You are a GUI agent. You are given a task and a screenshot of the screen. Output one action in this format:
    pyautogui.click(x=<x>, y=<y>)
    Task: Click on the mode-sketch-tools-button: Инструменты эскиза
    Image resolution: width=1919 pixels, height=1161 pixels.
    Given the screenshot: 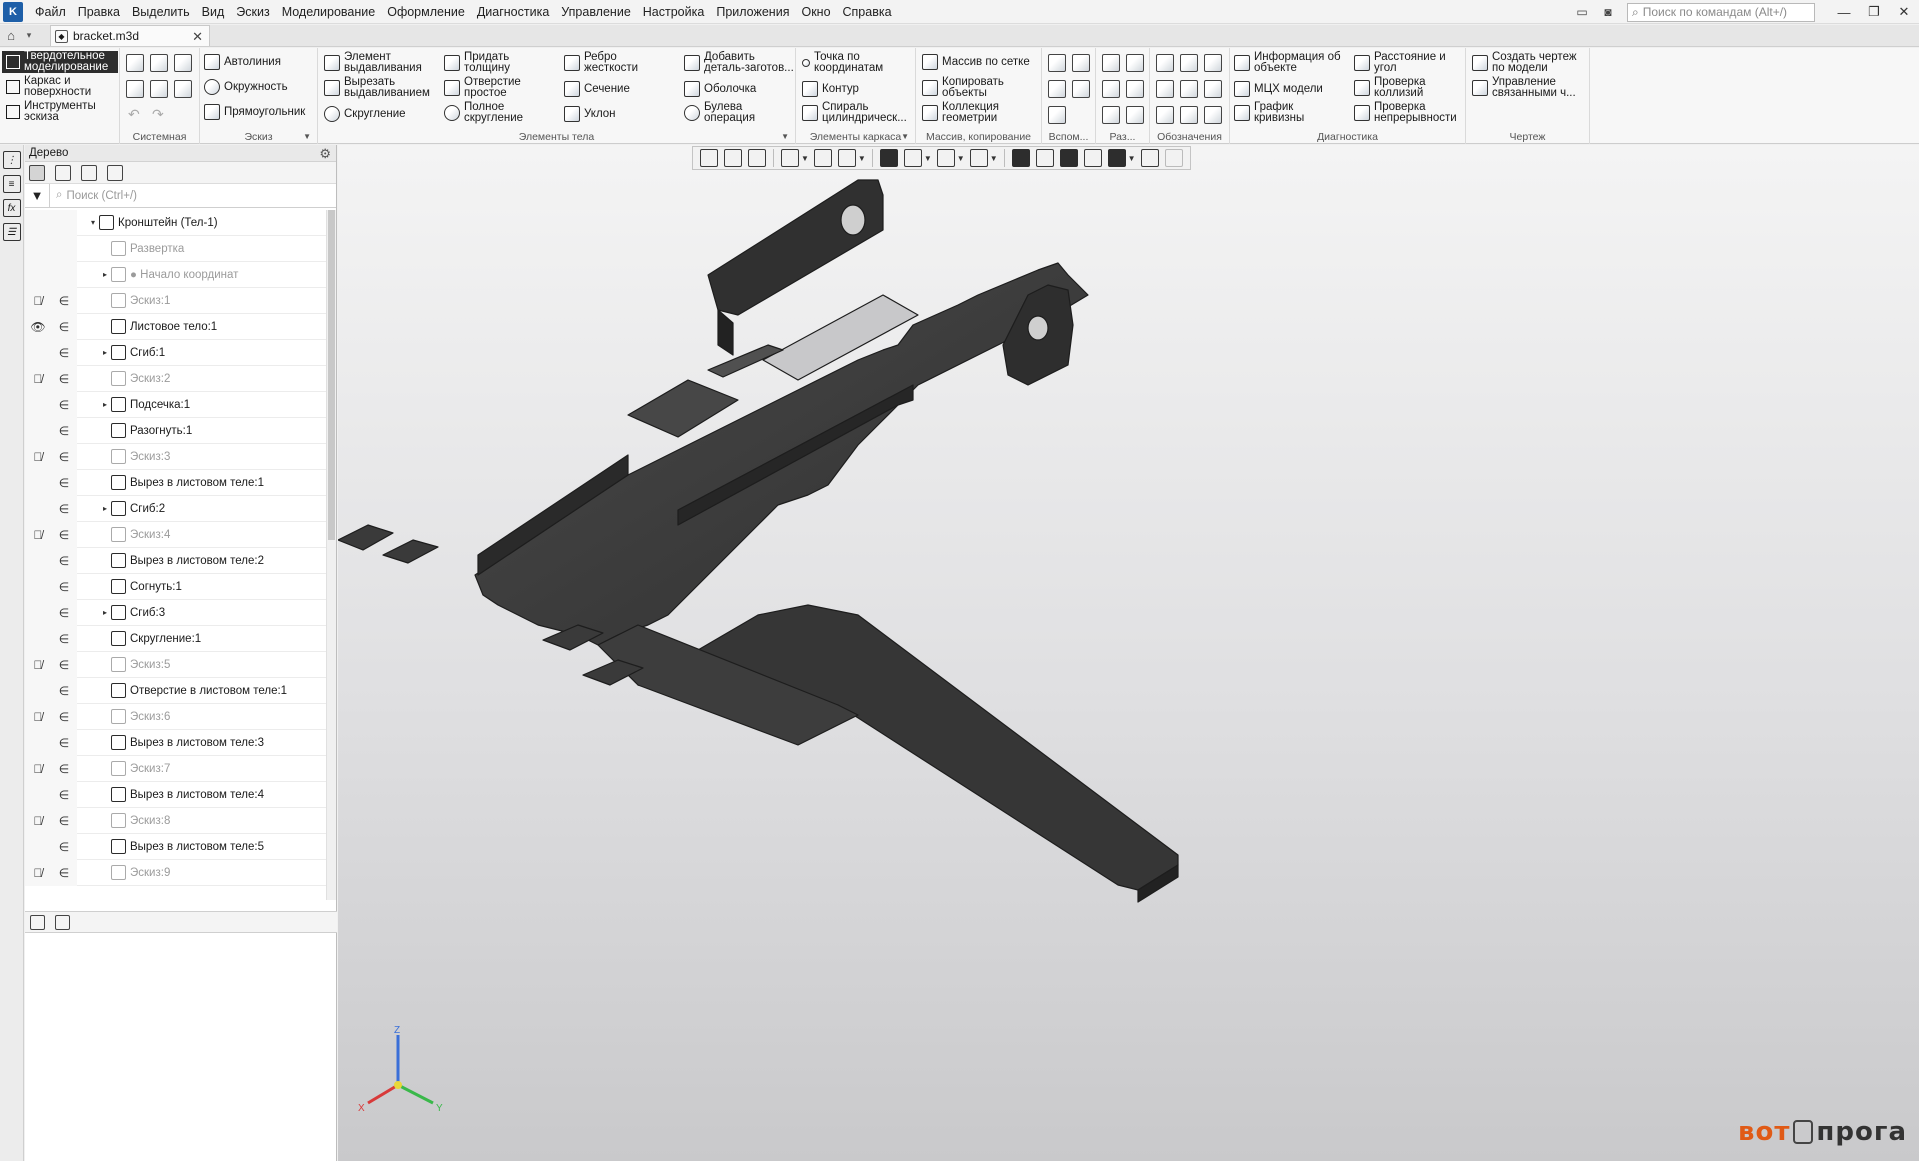 What is the action you would take?
    pyautogui.click(x=60, y=111)
    